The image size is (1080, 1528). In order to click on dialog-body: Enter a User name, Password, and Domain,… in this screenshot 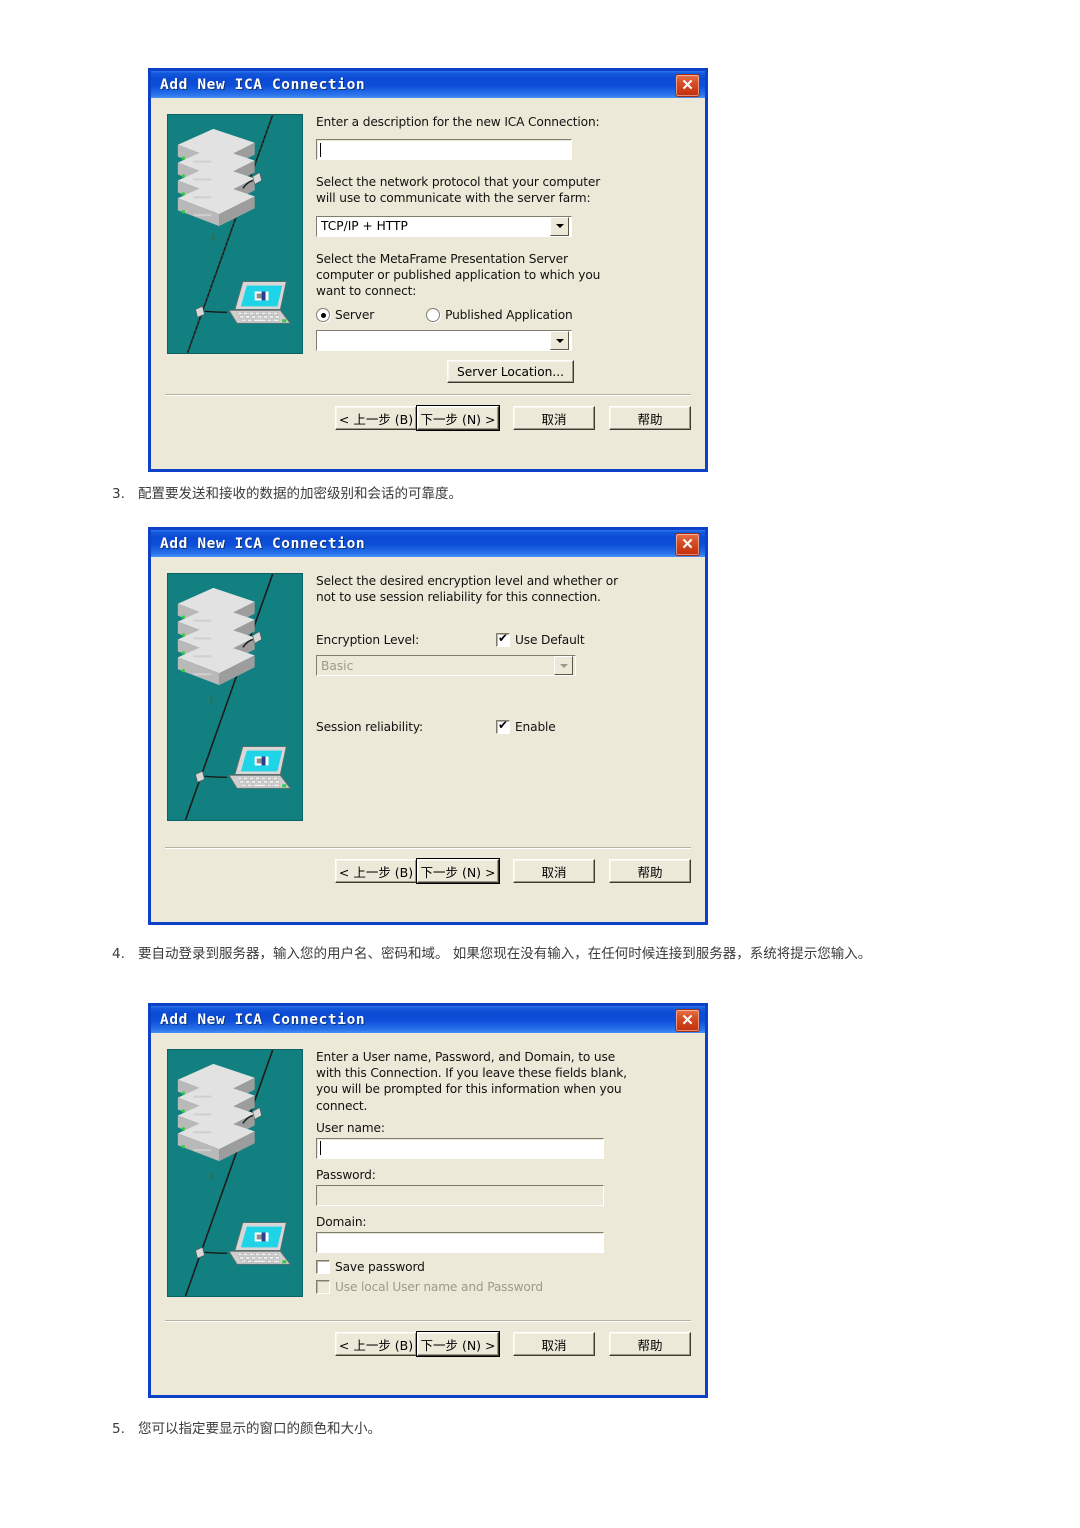, I will do `click(428, 1214)`.